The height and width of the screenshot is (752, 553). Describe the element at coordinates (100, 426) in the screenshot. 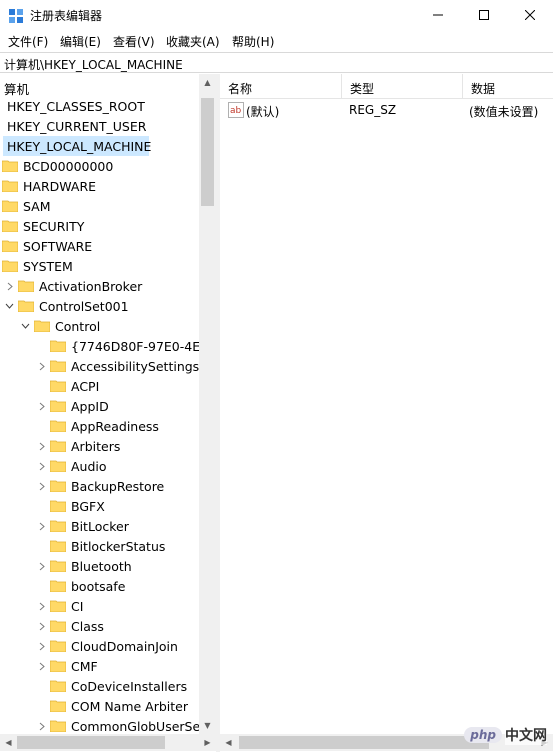

I see `tree-item-control-child: AppReadiness` at that location.